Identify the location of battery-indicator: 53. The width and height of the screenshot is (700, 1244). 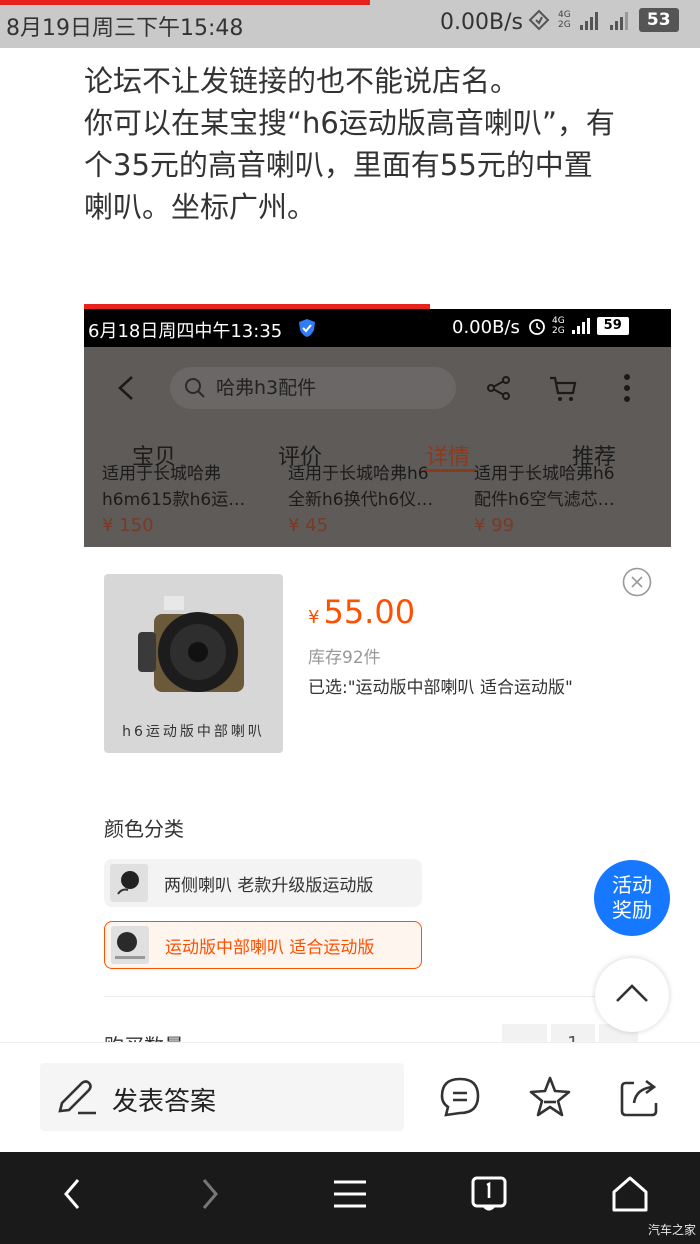
(658, 20).